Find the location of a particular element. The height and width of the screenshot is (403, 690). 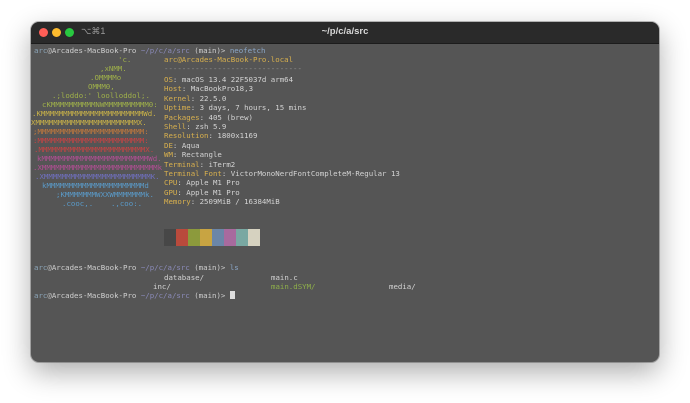

sysinfo-key: OS is located at coordinates (168, 79).